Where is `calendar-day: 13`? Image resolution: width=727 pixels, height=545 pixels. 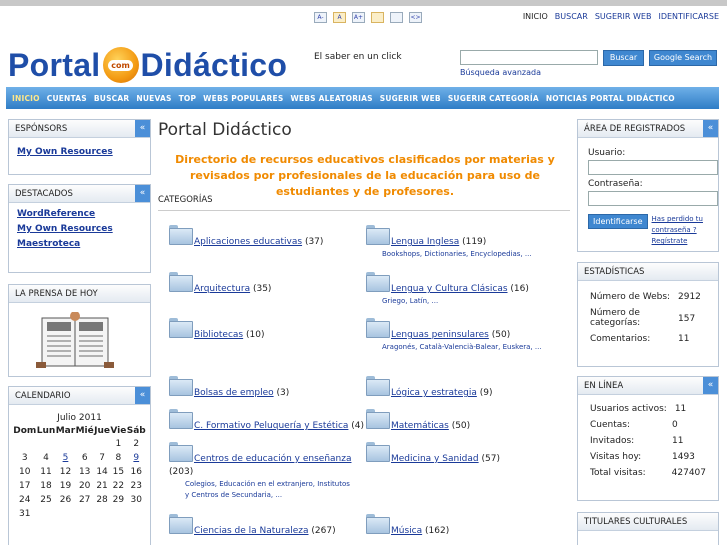
calendar-day: 13 is located at coordinates (84, 472).